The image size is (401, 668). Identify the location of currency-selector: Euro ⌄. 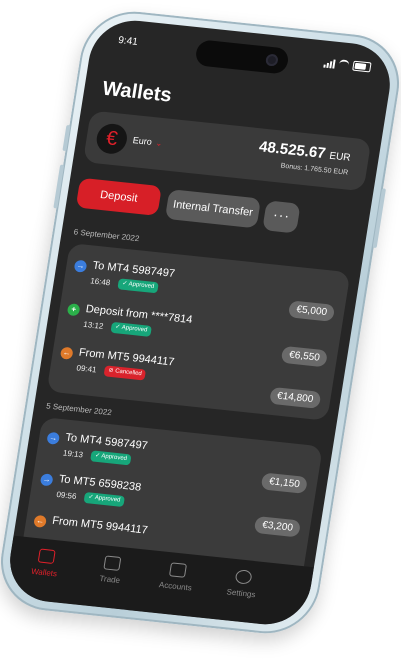
(147, 141).